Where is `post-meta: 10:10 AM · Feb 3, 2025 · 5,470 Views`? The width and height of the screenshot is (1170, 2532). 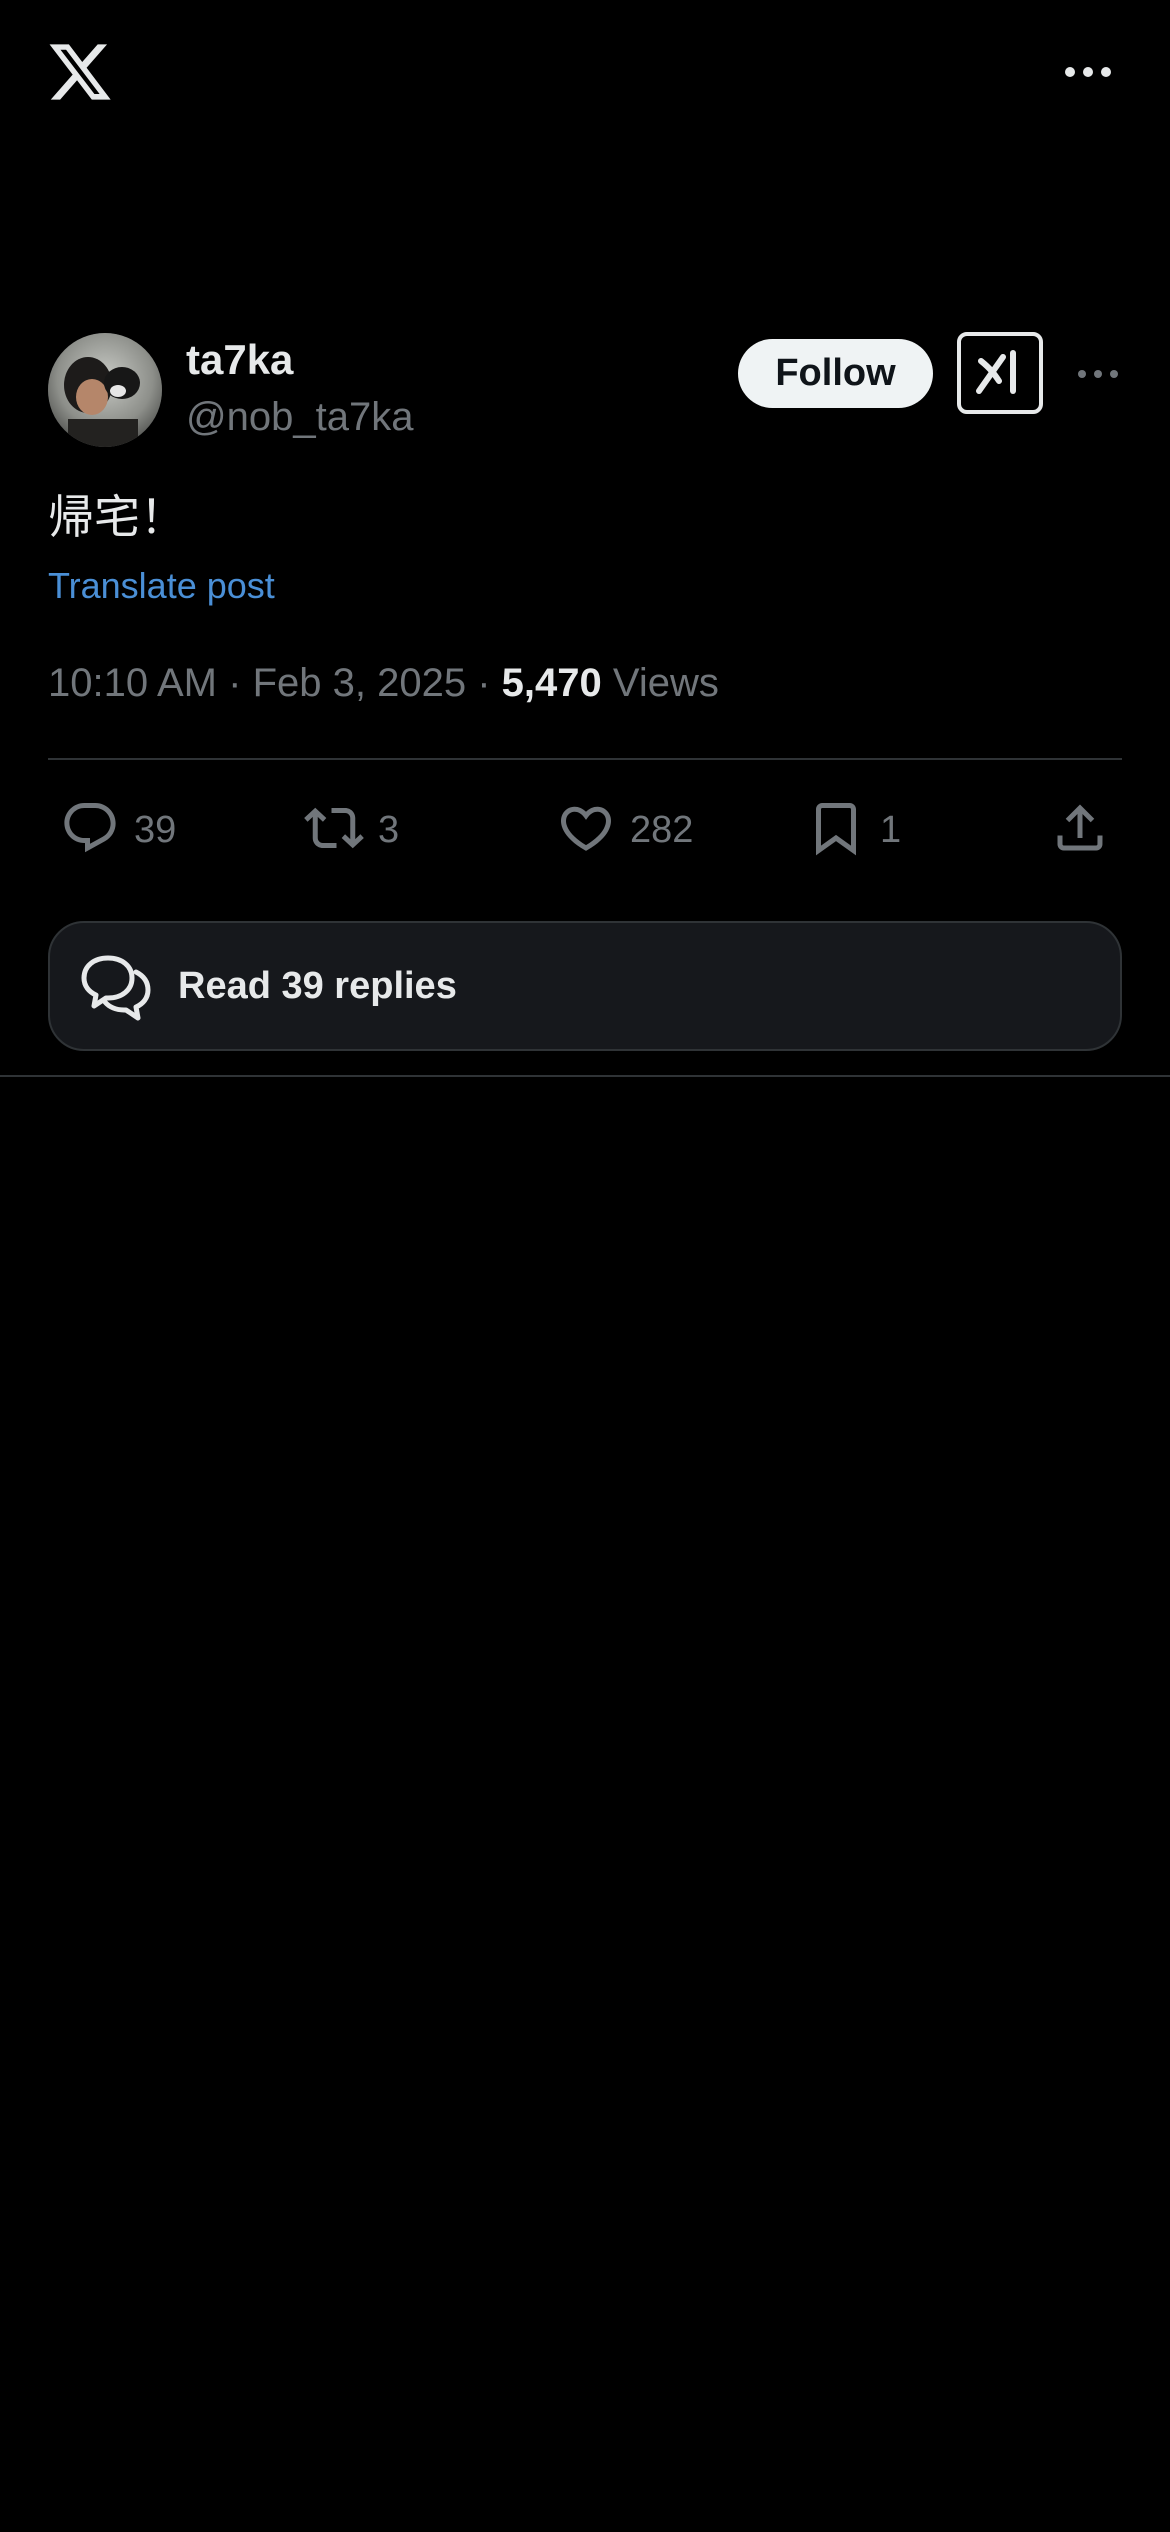
post-meta: 10:10 AM · Feb 3, 2025 · 5,470 Views is located at coordinates (383, 683).